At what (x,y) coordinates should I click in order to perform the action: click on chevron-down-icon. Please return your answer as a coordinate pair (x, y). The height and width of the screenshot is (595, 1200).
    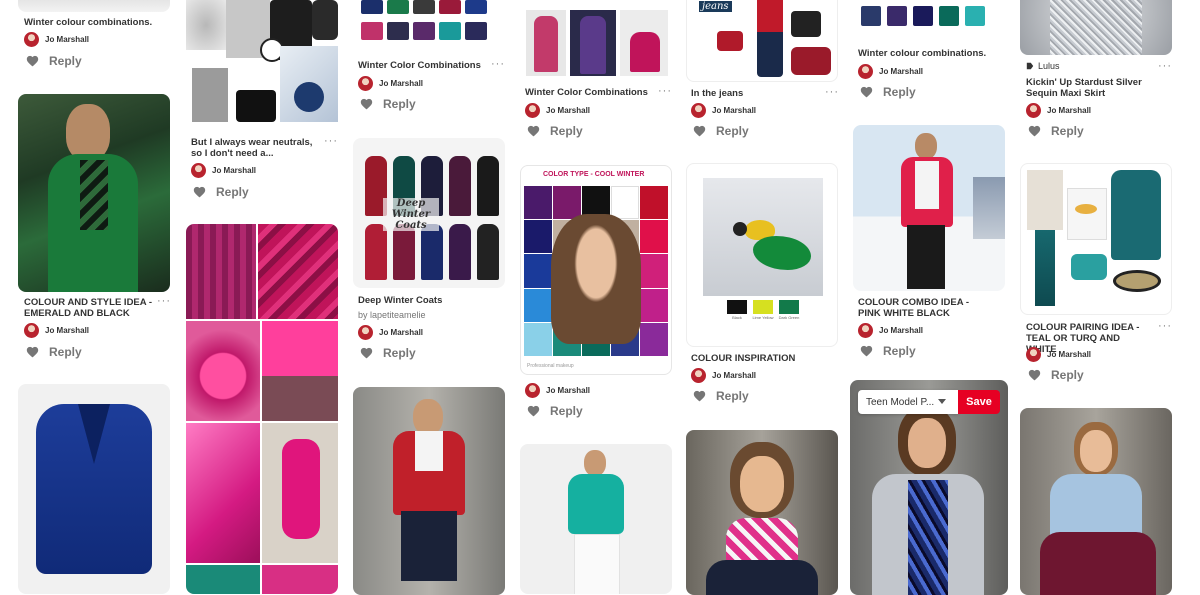
    Looking at the image, I should click on (942, 401).